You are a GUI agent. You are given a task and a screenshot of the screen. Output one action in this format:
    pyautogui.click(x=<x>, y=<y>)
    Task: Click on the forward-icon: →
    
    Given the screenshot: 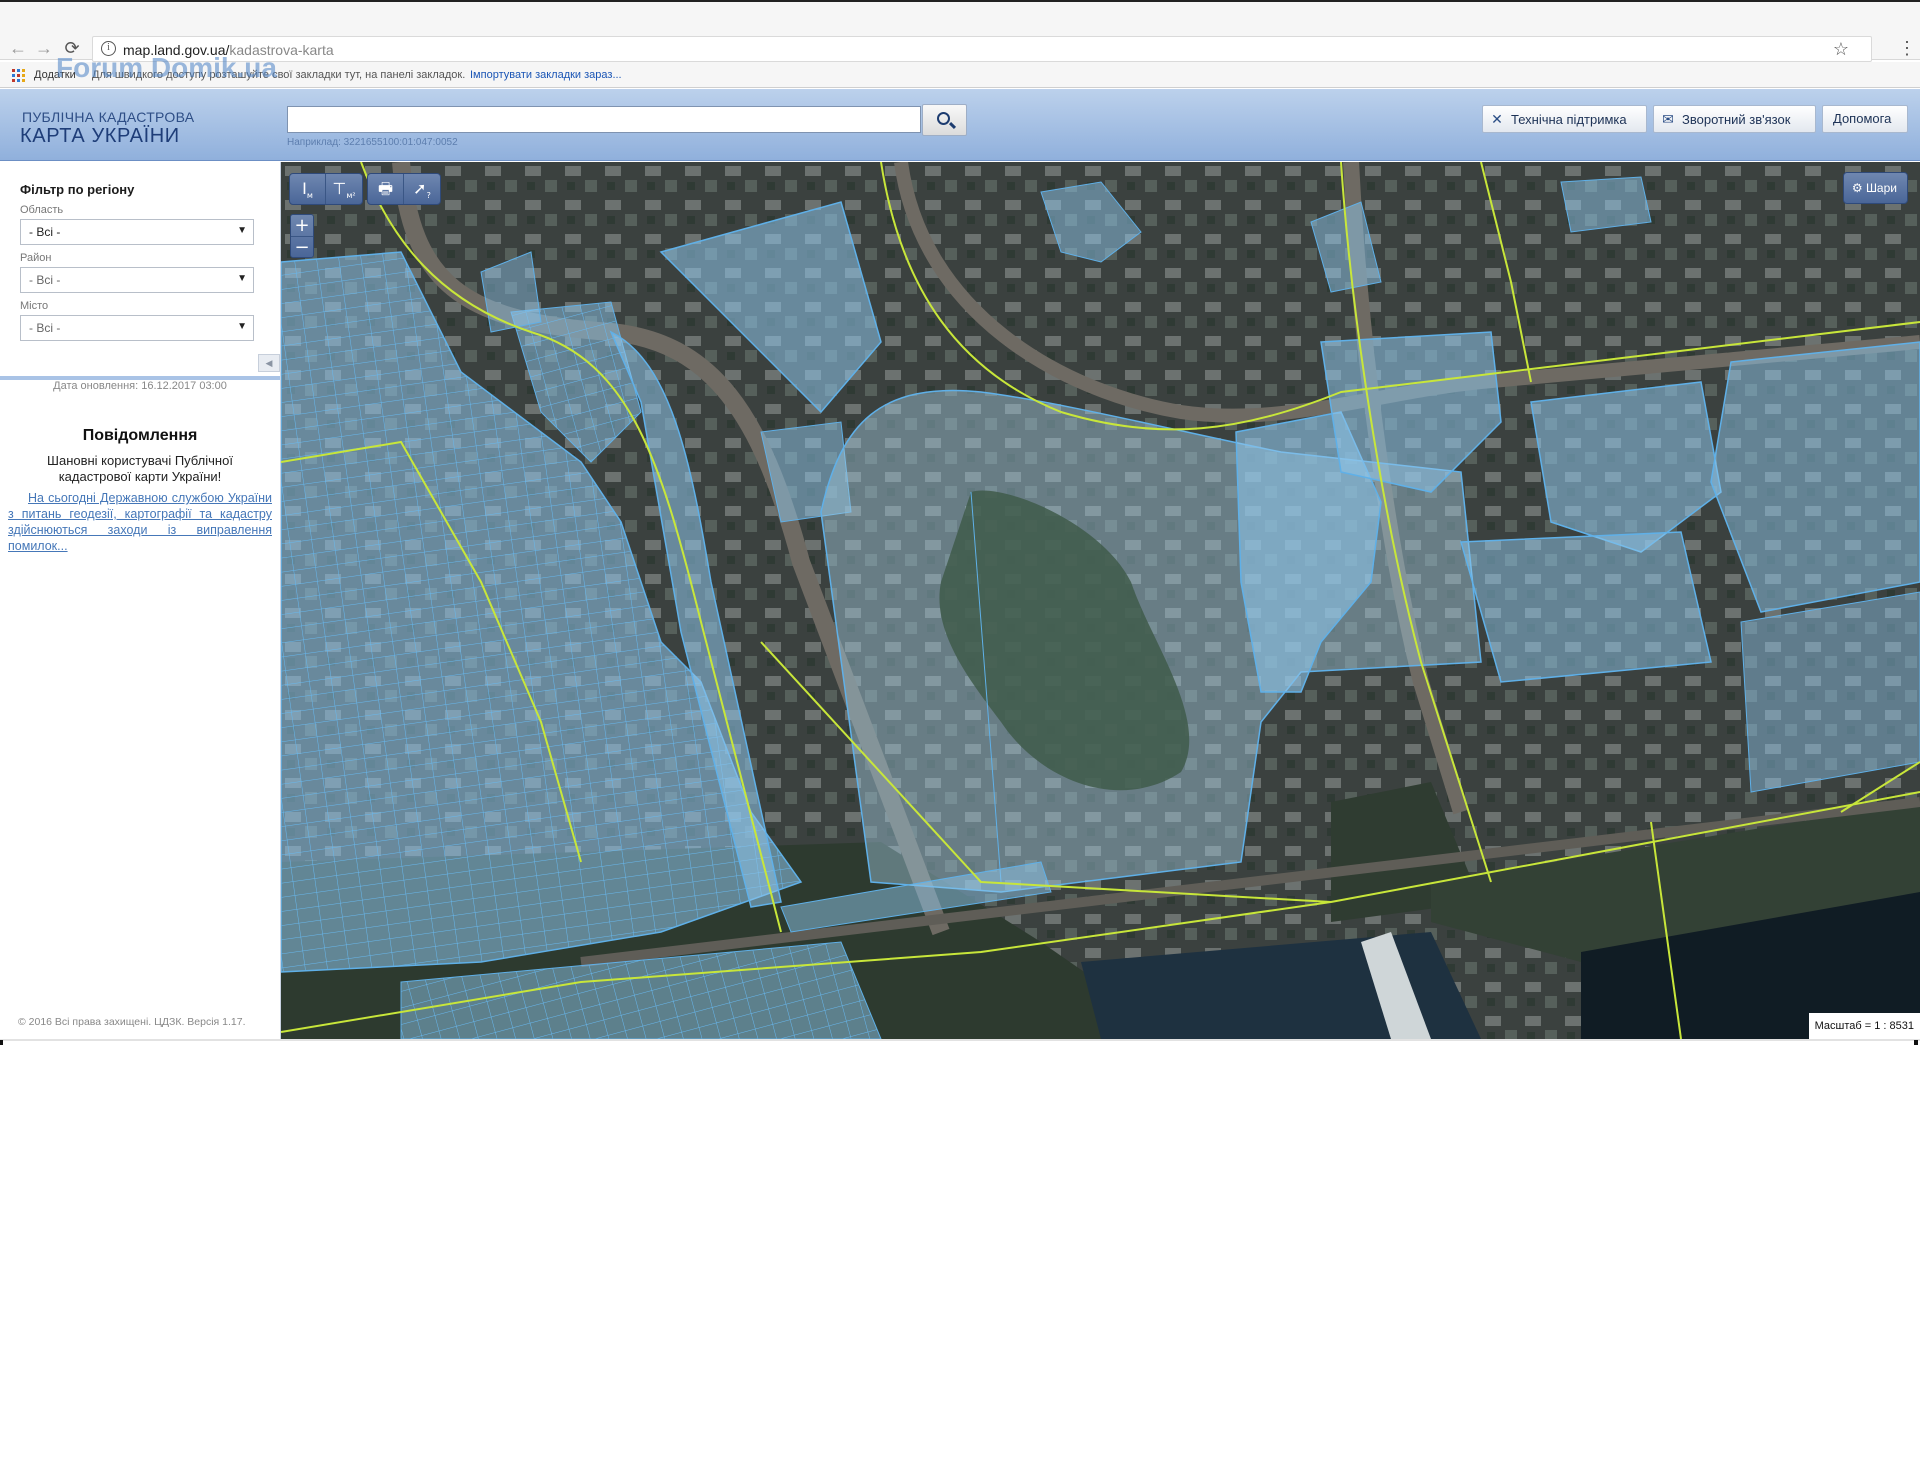 What is the action you would take?
    pyautogui.click(x=44, y=48)
    